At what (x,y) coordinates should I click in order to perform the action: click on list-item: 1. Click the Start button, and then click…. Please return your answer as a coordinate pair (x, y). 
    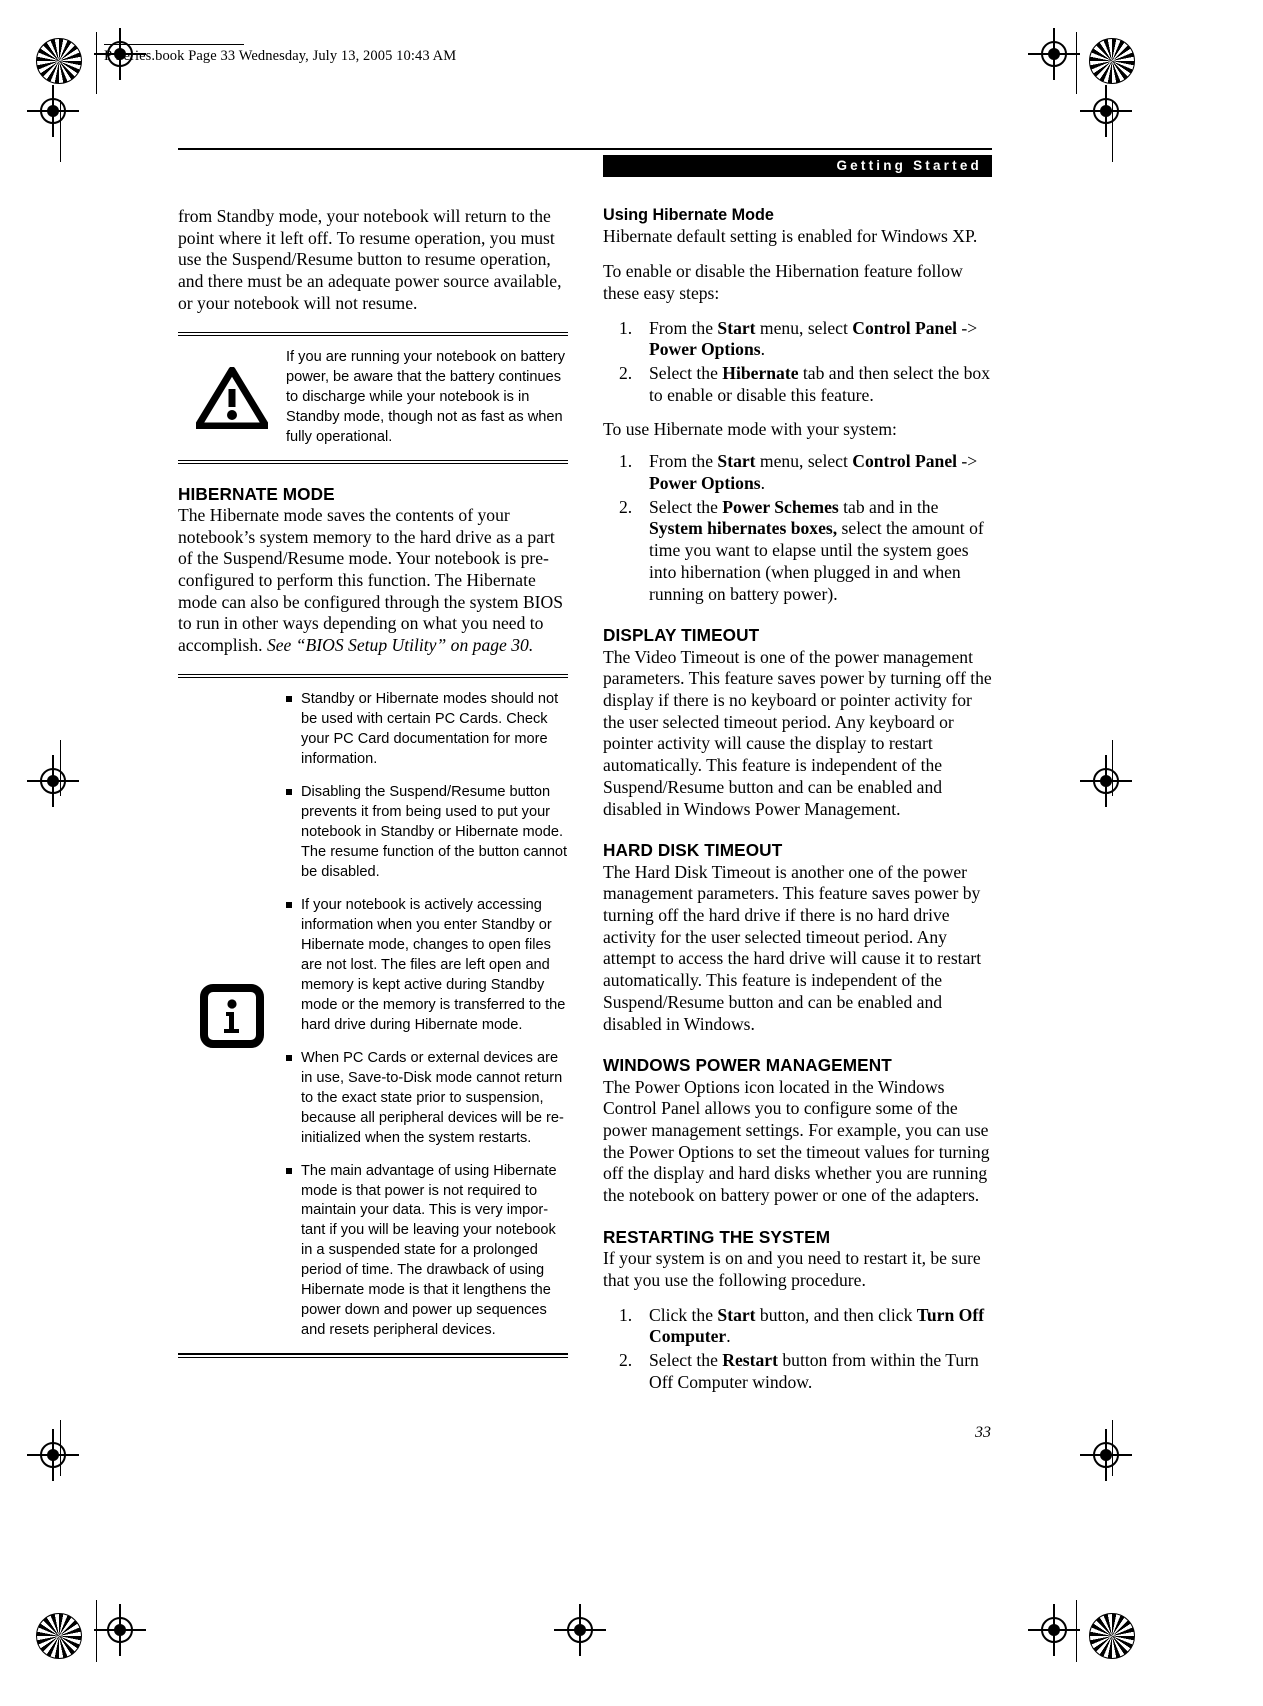
    Looking at the image, I should click on (798, 1326).